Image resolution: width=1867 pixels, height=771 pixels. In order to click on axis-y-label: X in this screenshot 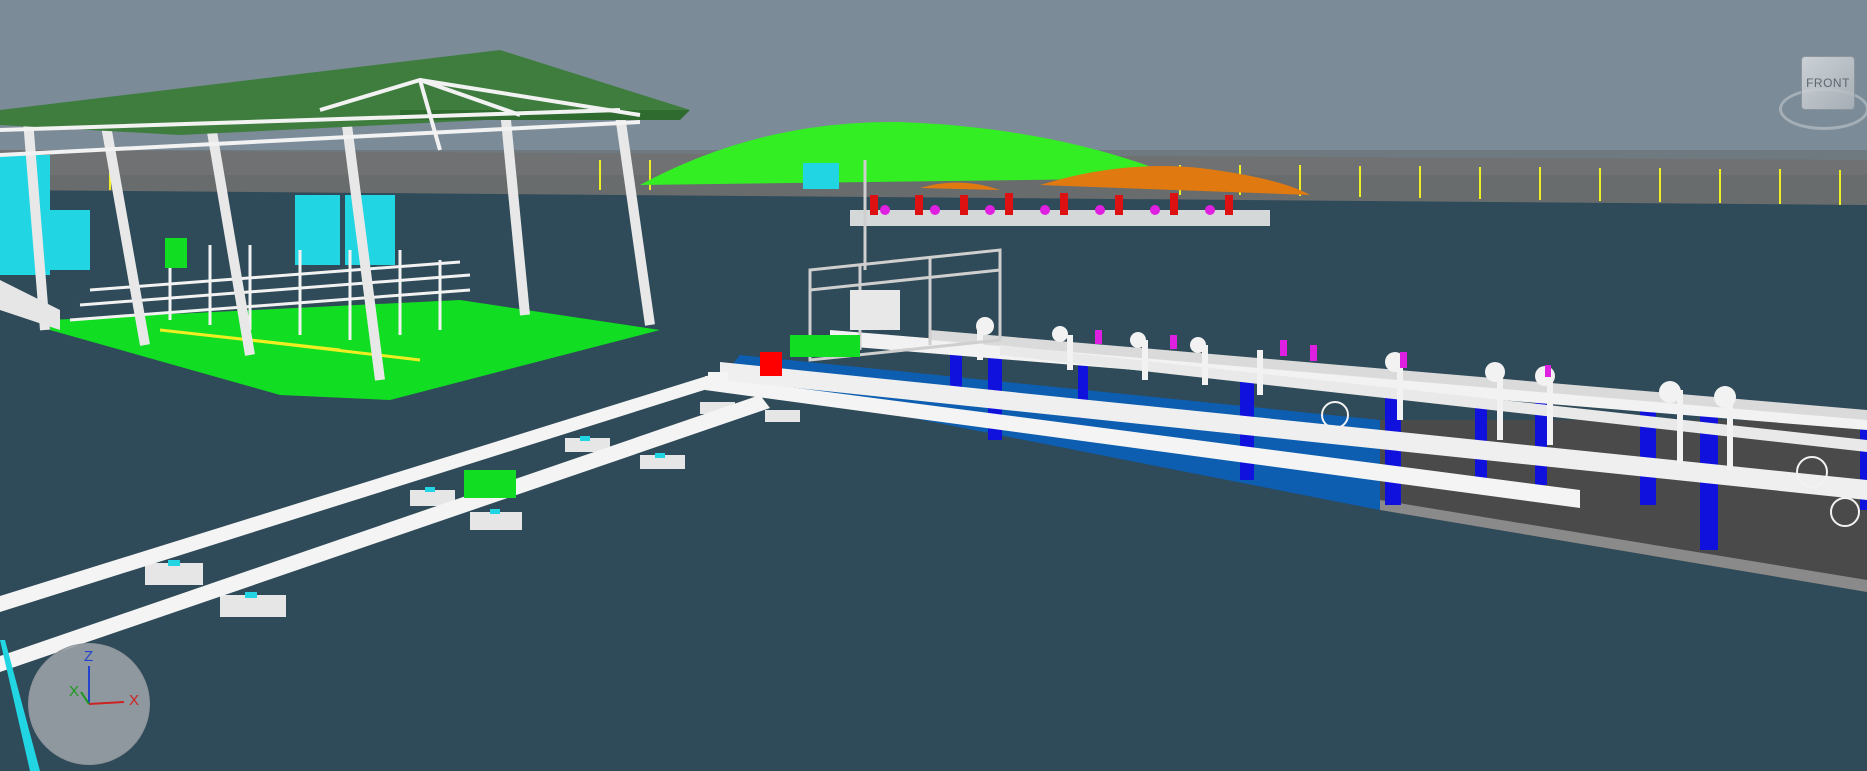, I will do `click(74, 691)`.